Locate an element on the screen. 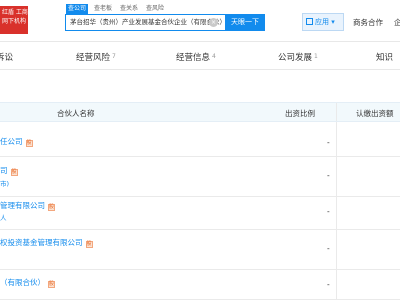  tab-search-risk: 查风险 is located at coordinates (155, 9).